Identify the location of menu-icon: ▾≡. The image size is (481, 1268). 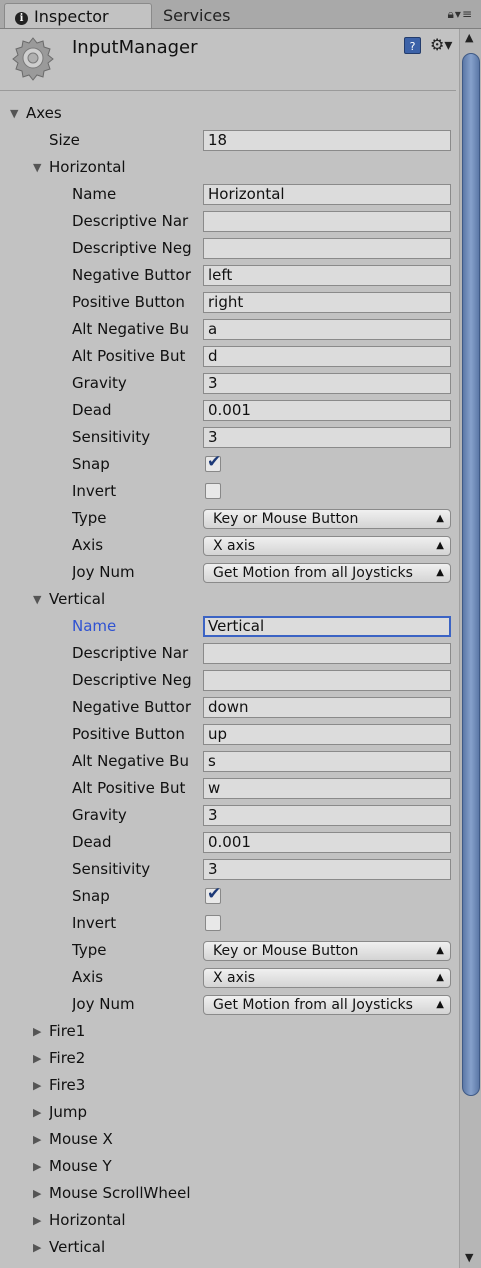
(464, 14).